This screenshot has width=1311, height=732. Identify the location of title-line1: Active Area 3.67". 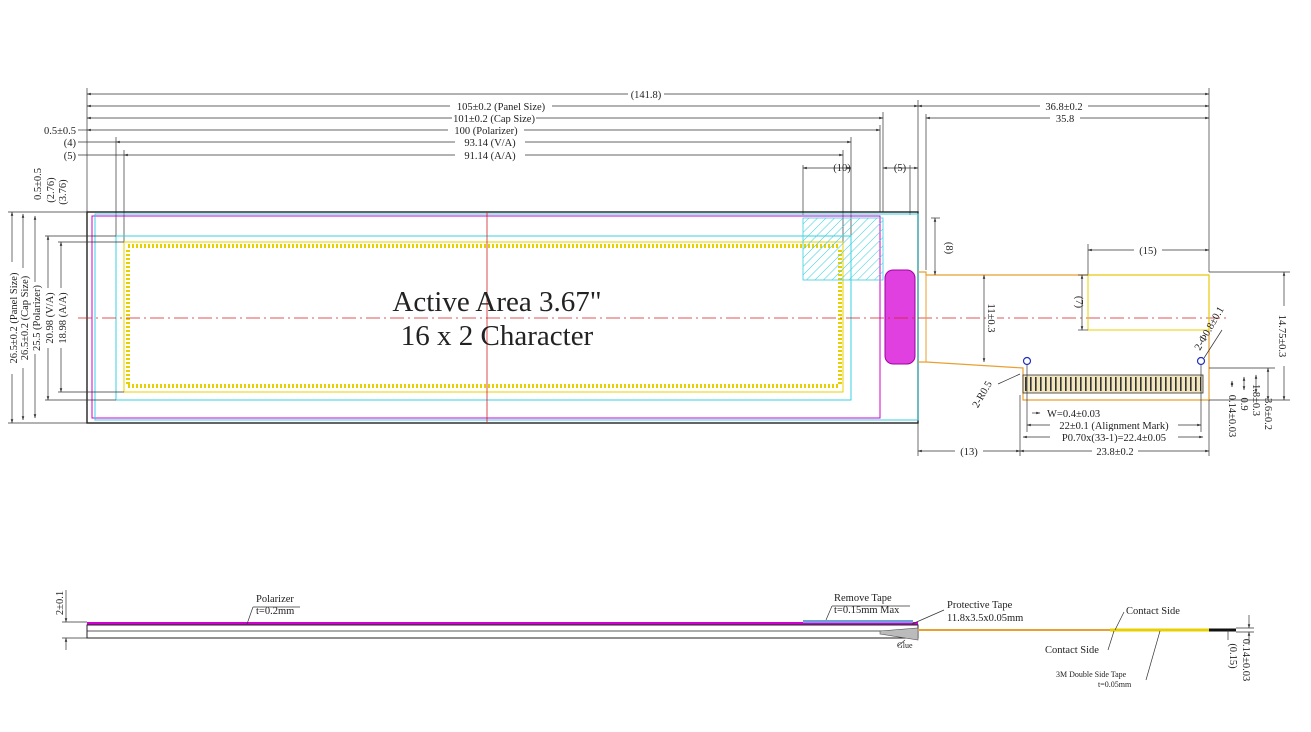
(496, 302).